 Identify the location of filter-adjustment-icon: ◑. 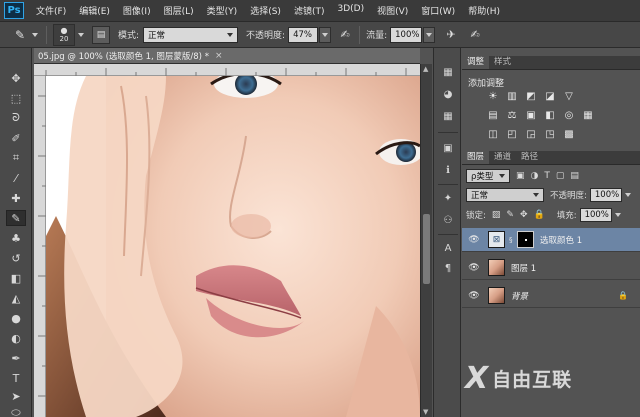
(535, 176).